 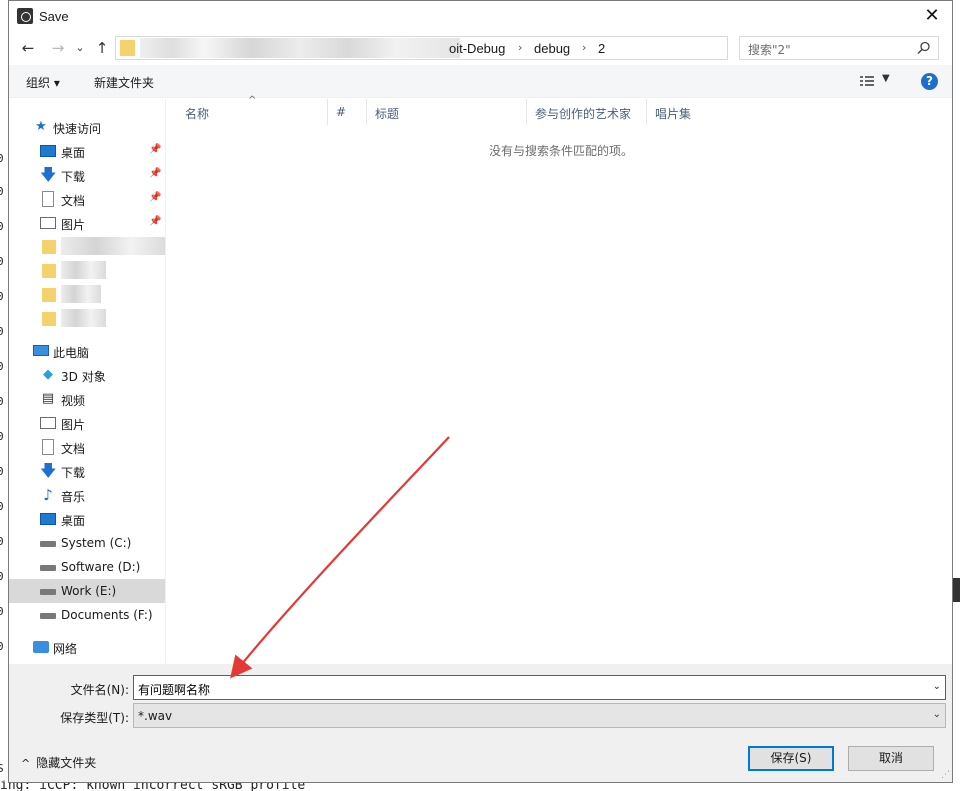 What do you see at coordinates (87, 471) in the screenshot?
I see `sidebar-item-downloads-pc: 🡇 下载` at bounding box center [87, 471].